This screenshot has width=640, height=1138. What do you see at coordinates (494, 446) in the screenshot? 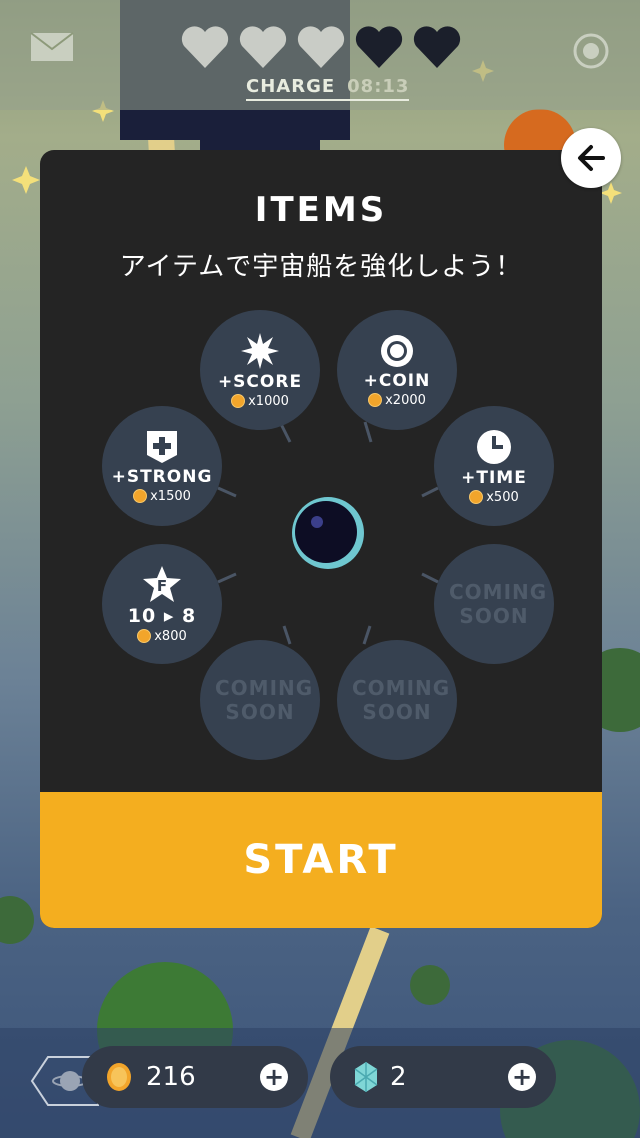
I see `clock-icon` at bounding box center [494, 446].